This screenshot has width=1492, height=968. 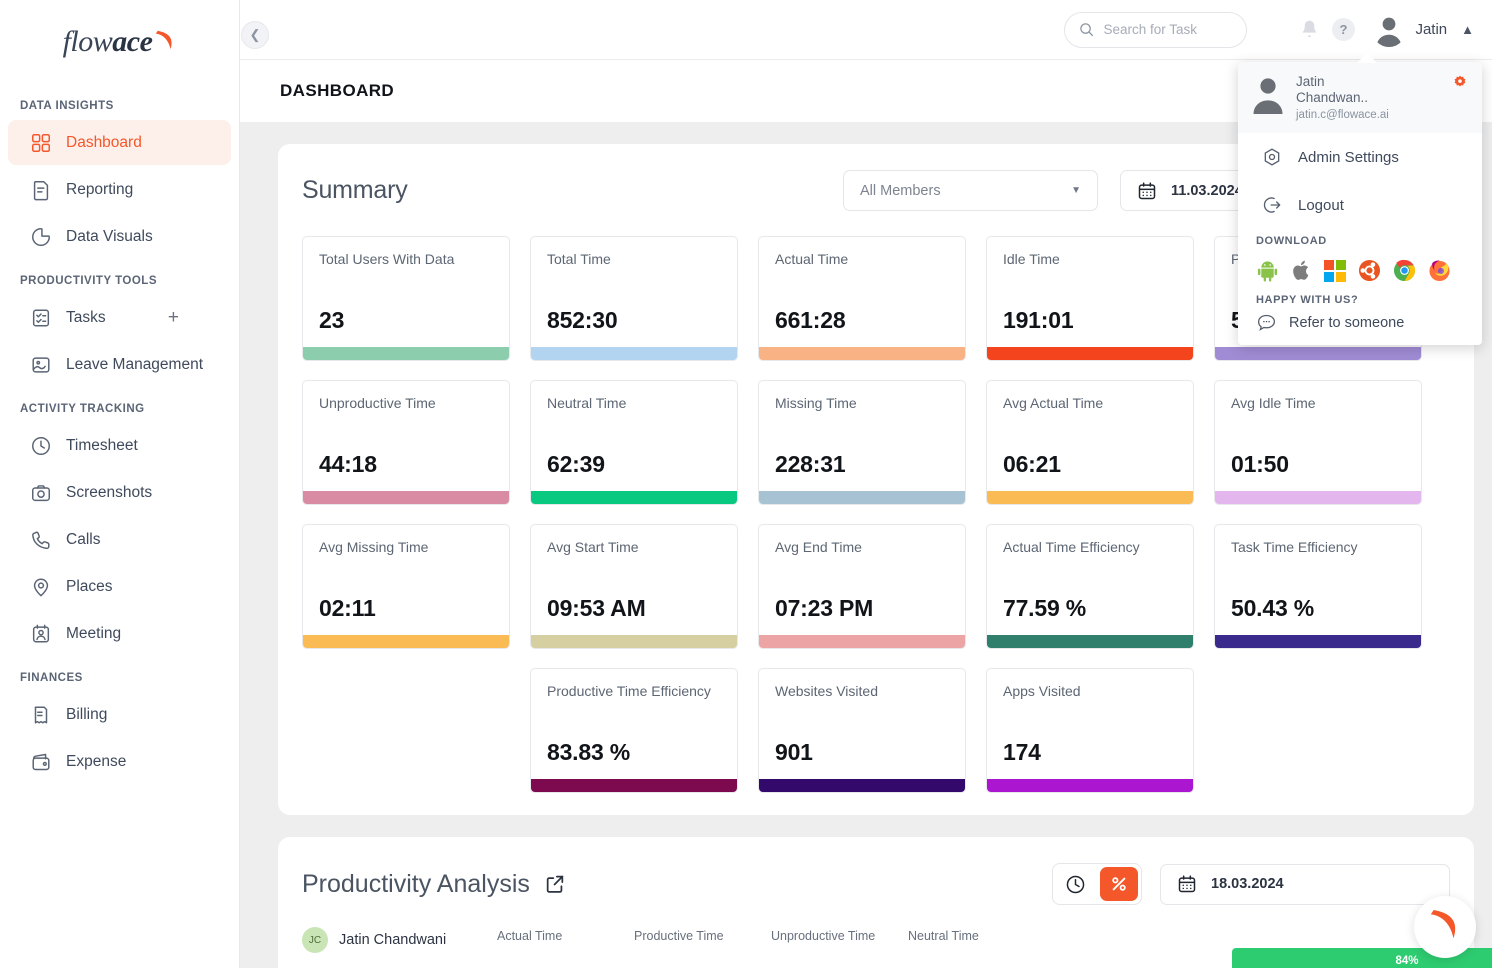 I want to click on add-task-button: +, so click(x=173, y=317).